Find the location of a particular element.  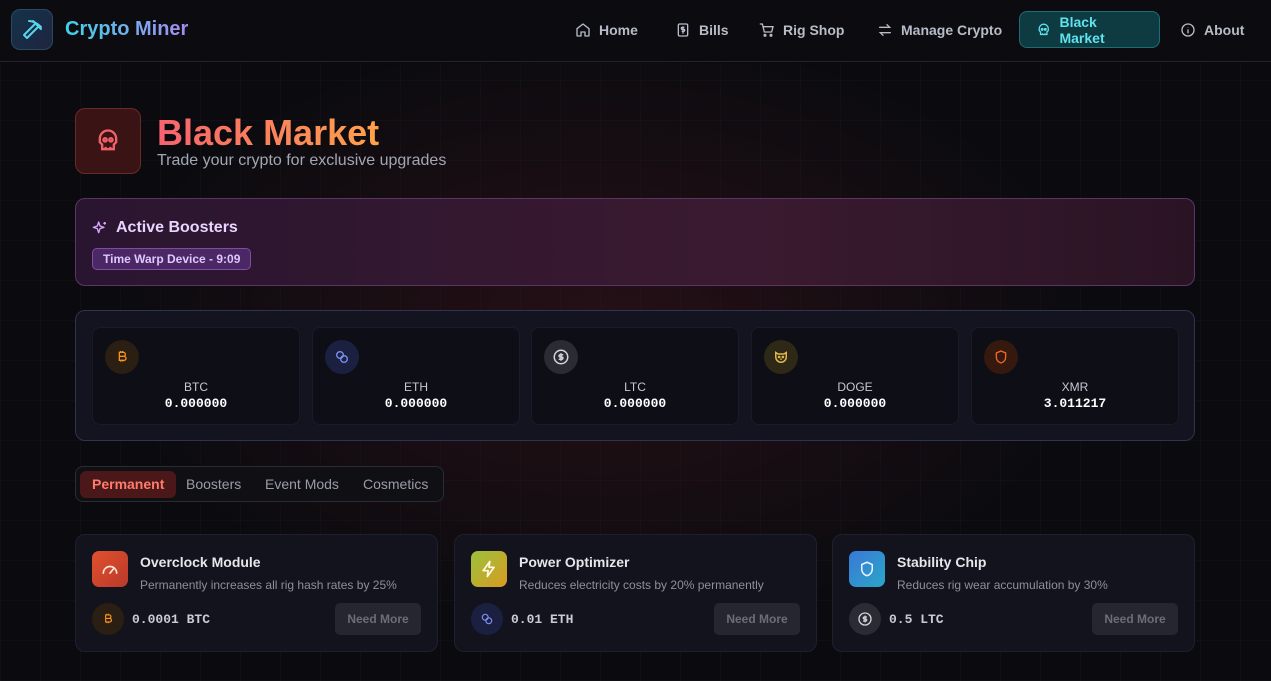

tab-cosmetics: Cosmetics is located at coordinates (395, 484).